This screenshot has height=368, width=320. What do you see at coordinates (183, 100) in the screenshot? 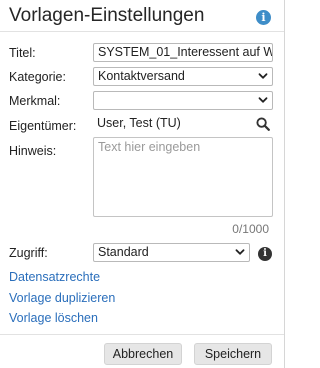
I see `feature-select` at bounding box center [183, 100].